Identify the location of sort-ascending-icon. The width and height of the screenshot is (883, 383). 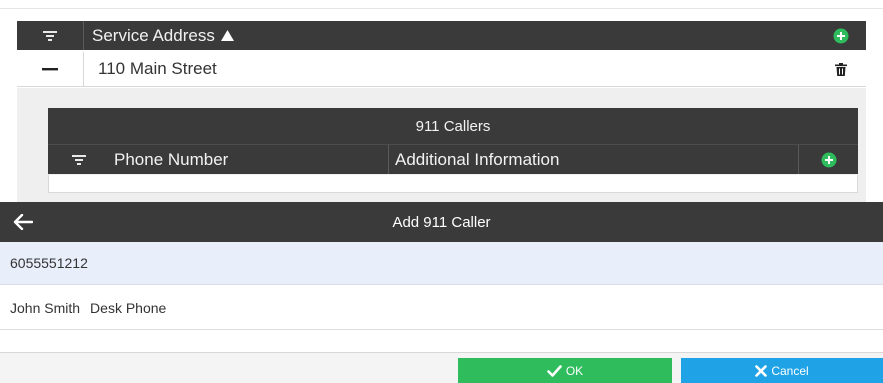
(227, 36).